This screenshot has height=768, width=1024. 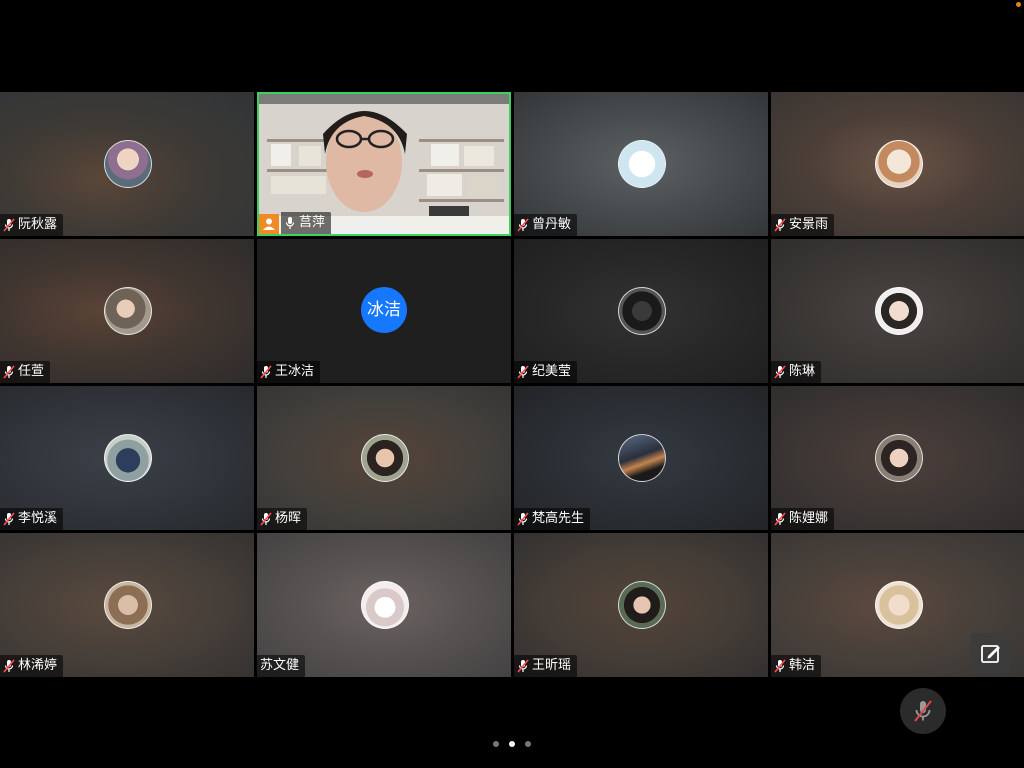 I want to click on participant-name: 莒萍, so click(x=312, y=222).